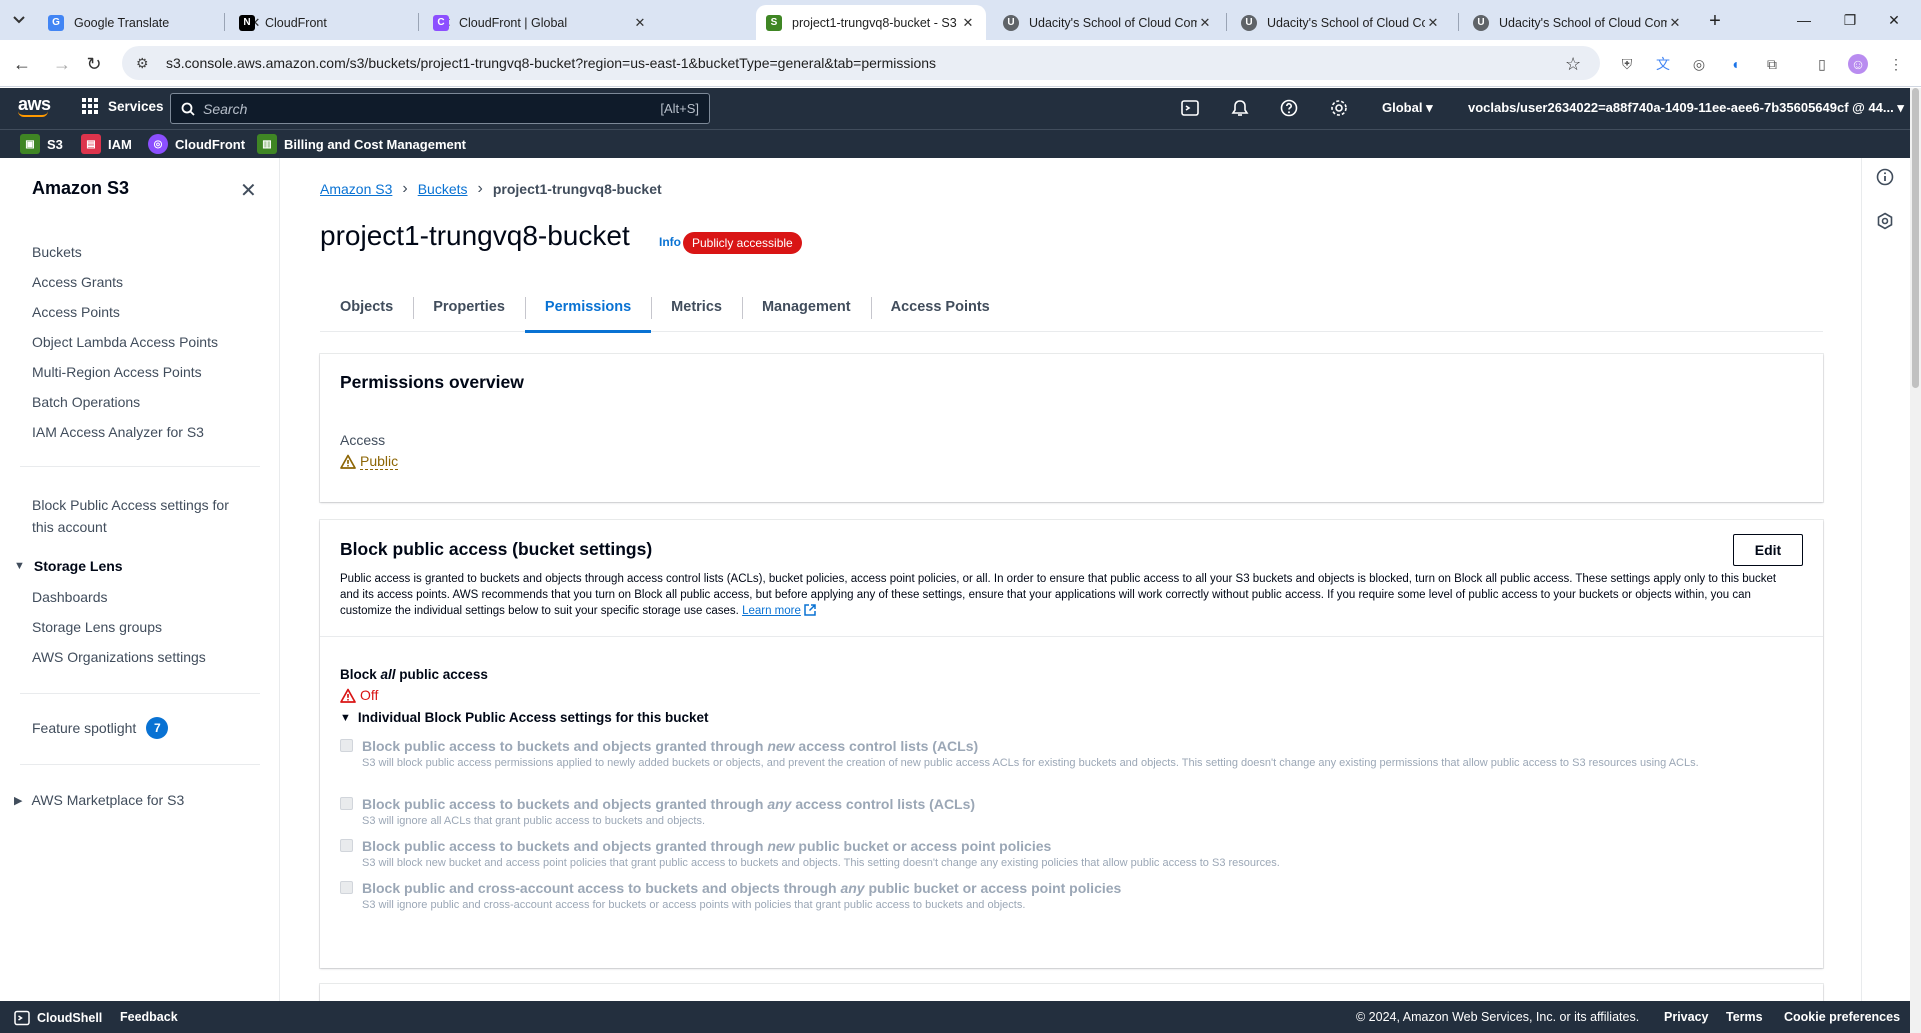 The height and width of the screenshot is (1033, 1921). What do you see at coordinates (1108, 22) in the screenshot?
I see `browser-tab-udacity-1: U Udacity's School of Cloud Com ✕` at bounding box center [1108, 22].